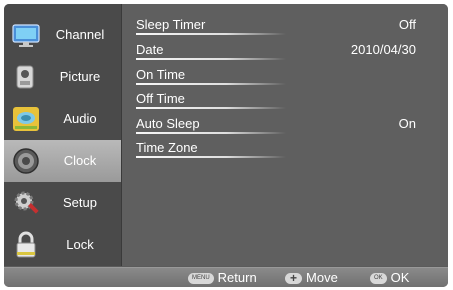 This screenshot has width=453, height=290. I want to click on sidebar-item-lock: Lock, so click(62, 245).